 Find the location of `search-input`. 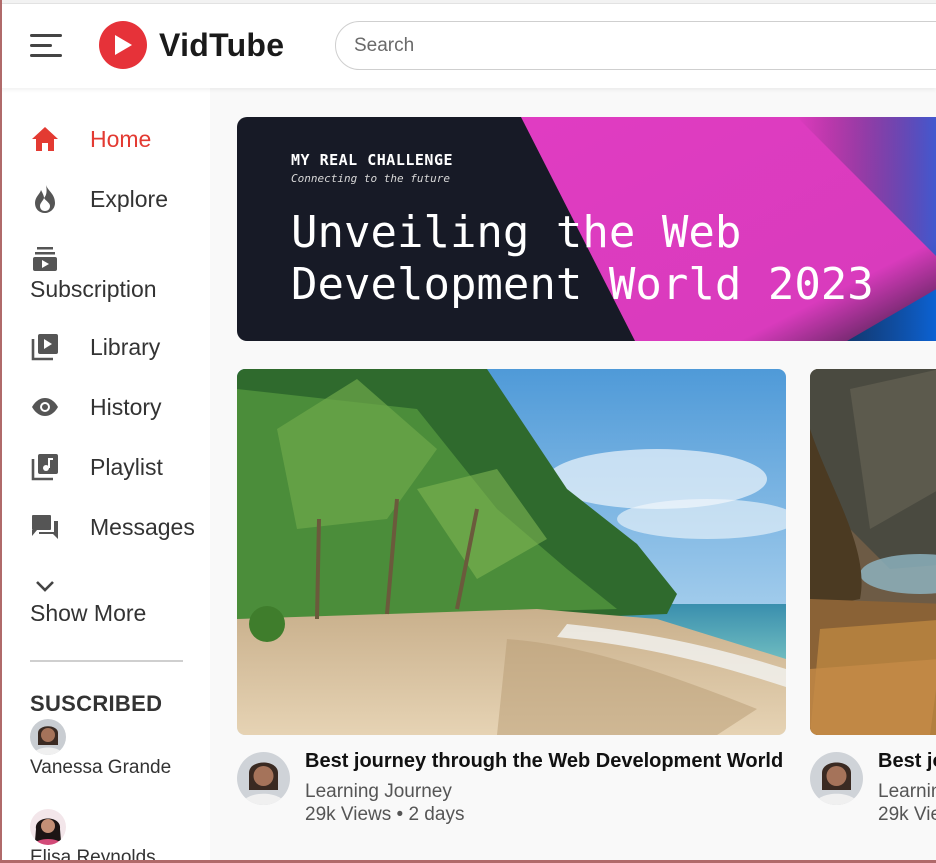

search-input is located at coordinates (635, 45).